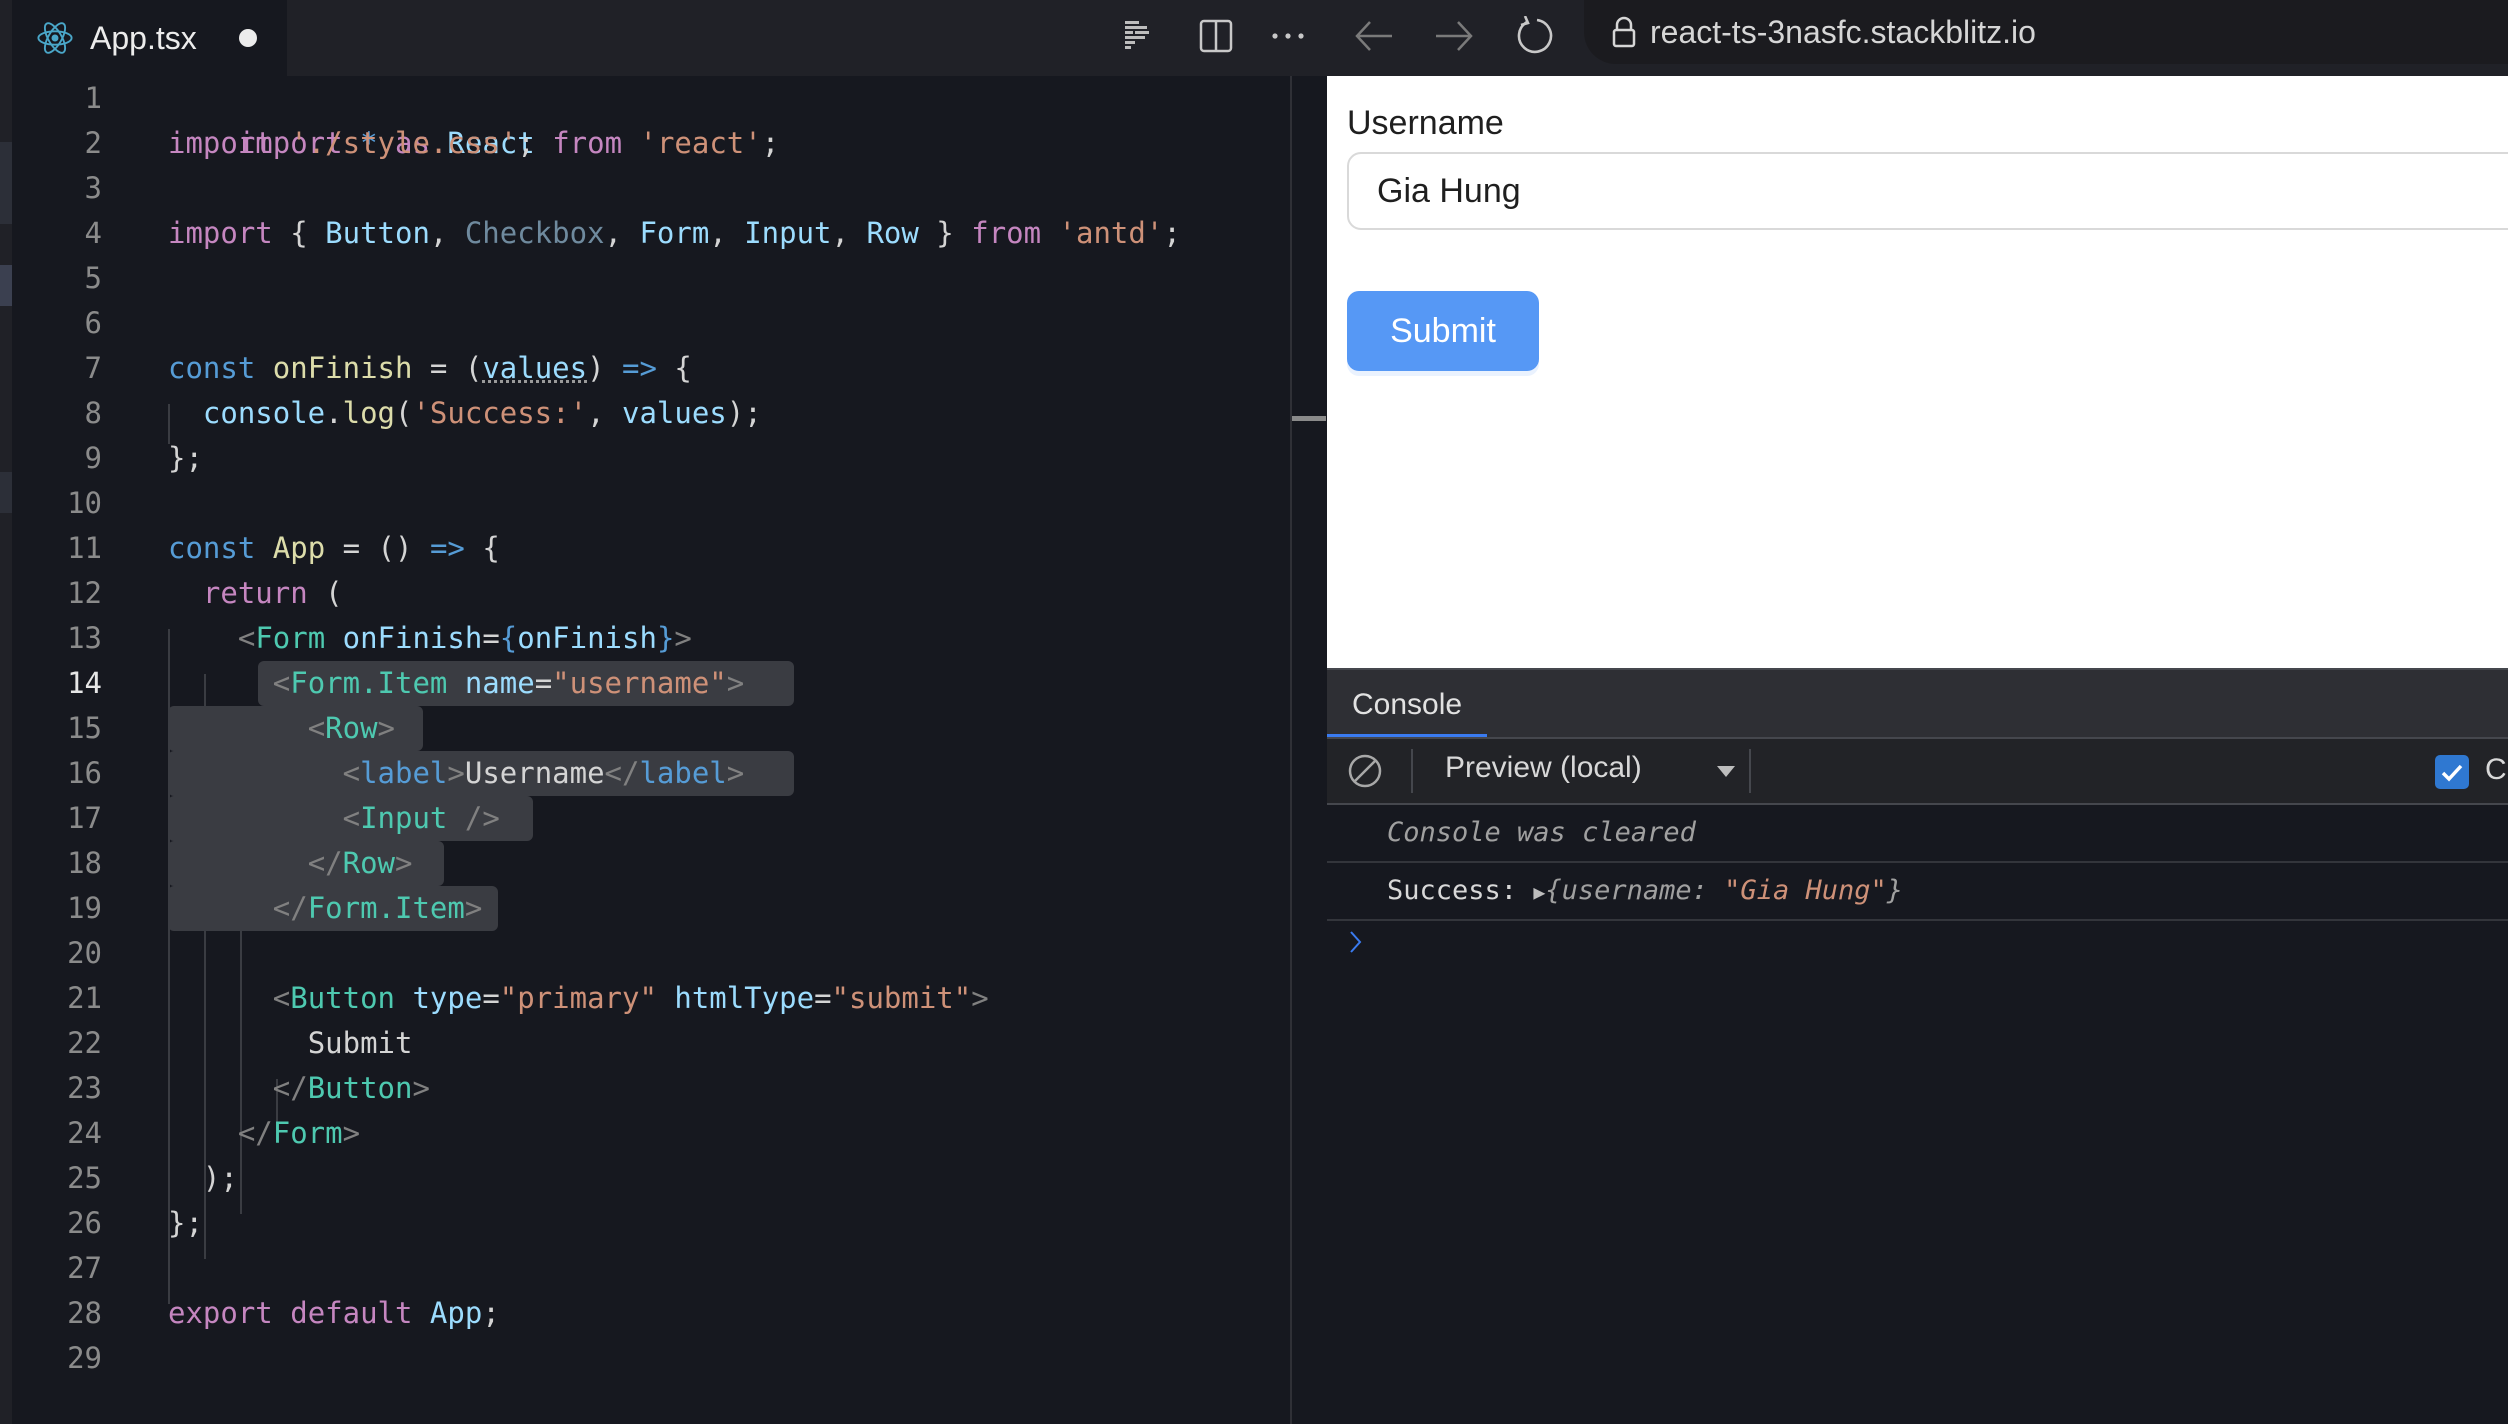 Image resolution: width=2508 pixels, height=1424 pixels. What do you see at coordinates (93, 323) in the screenshot?
I see `line-number: 6` at bounding box center [93, 323].